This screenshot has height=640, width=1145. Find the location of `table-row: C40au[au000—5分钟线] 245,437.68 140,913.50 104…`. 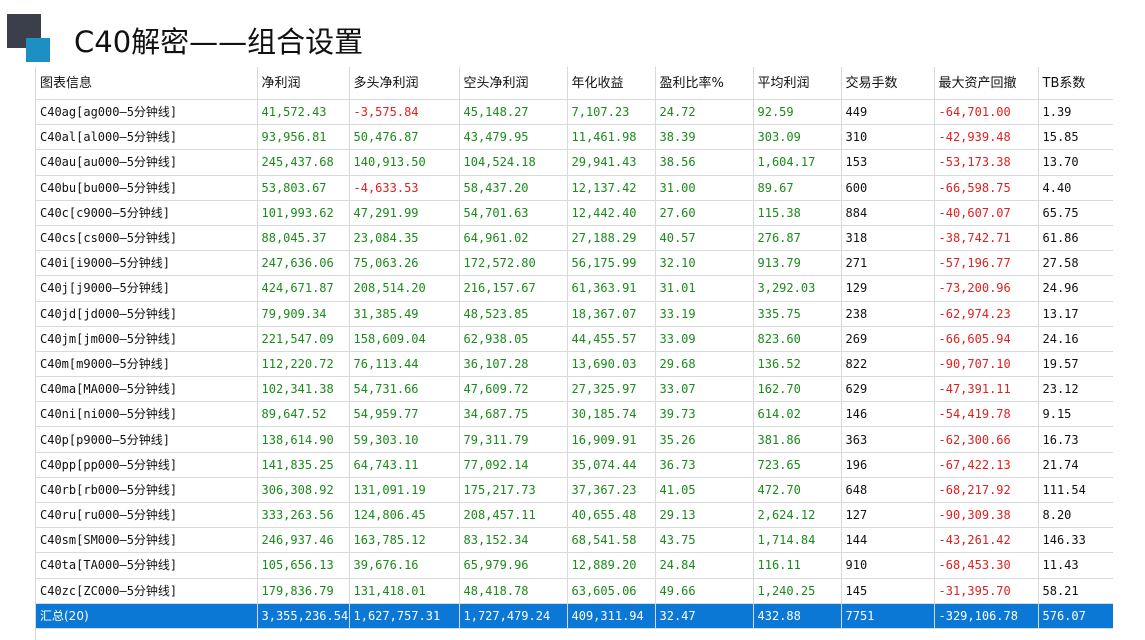

table-row: C40au[au000—5分钟线] 245,437.68 140,913.50 104… is located at coordinates (574, 162).